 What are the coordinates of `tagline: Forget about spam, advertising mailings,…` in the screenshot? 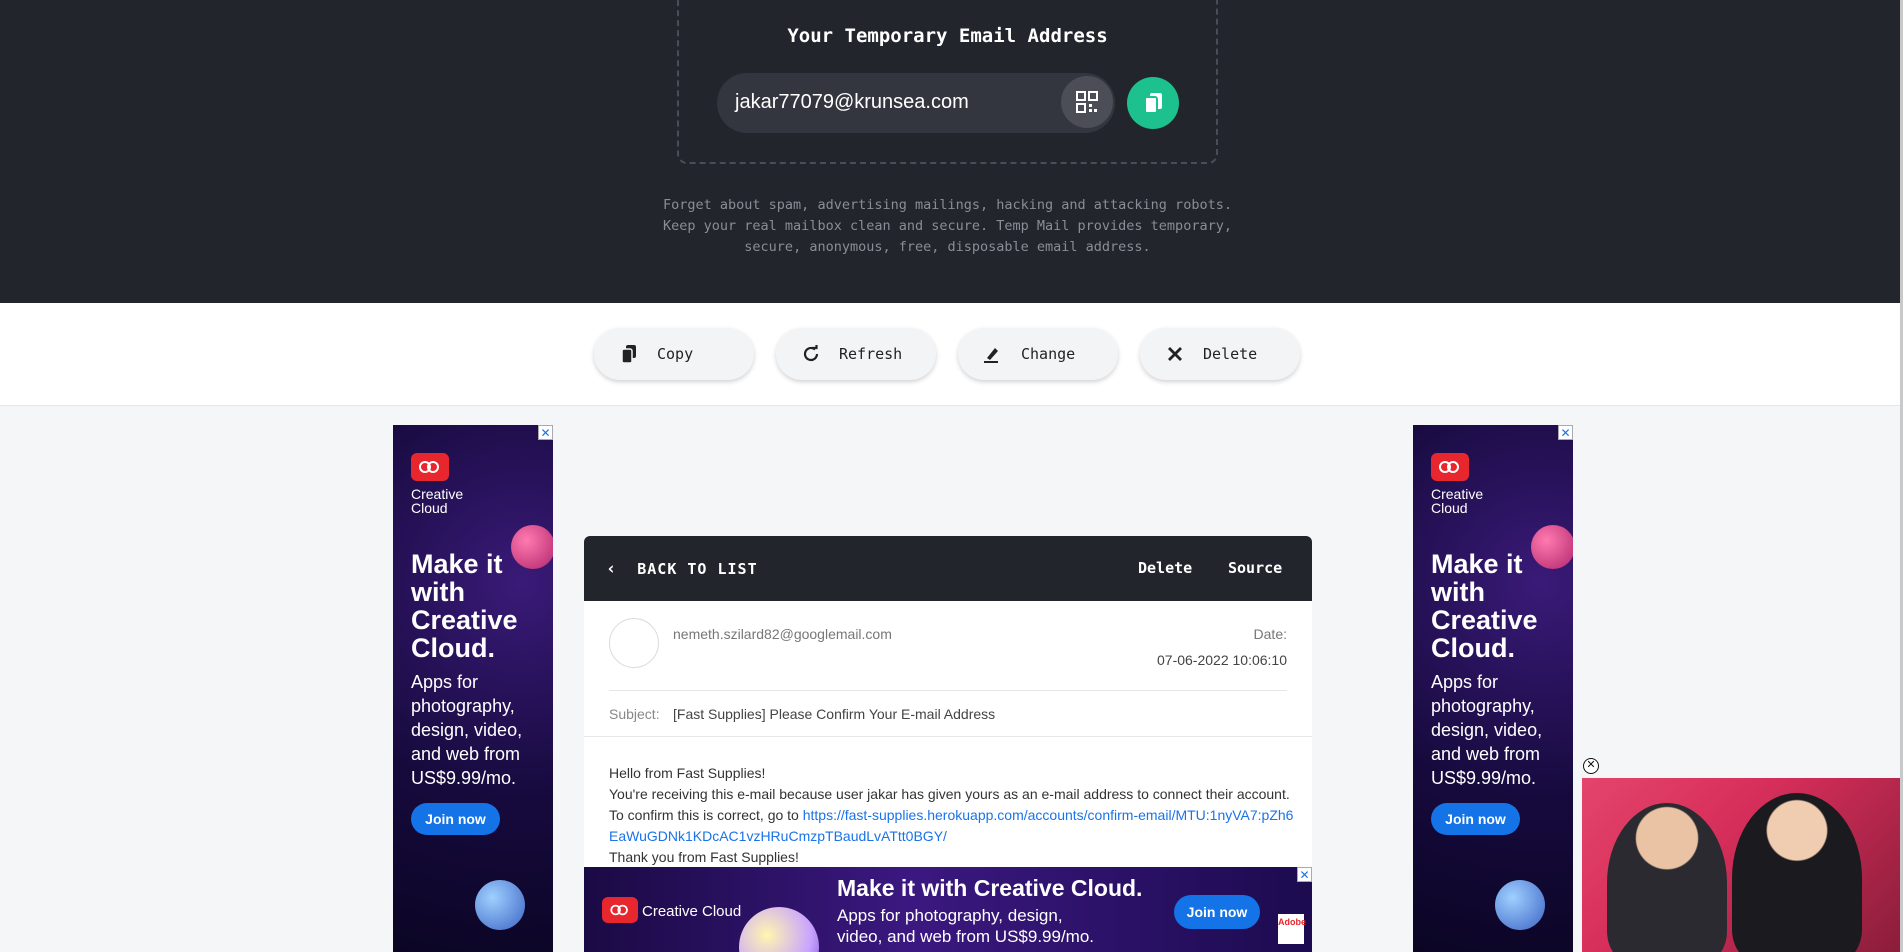 It's located at (947, 226).